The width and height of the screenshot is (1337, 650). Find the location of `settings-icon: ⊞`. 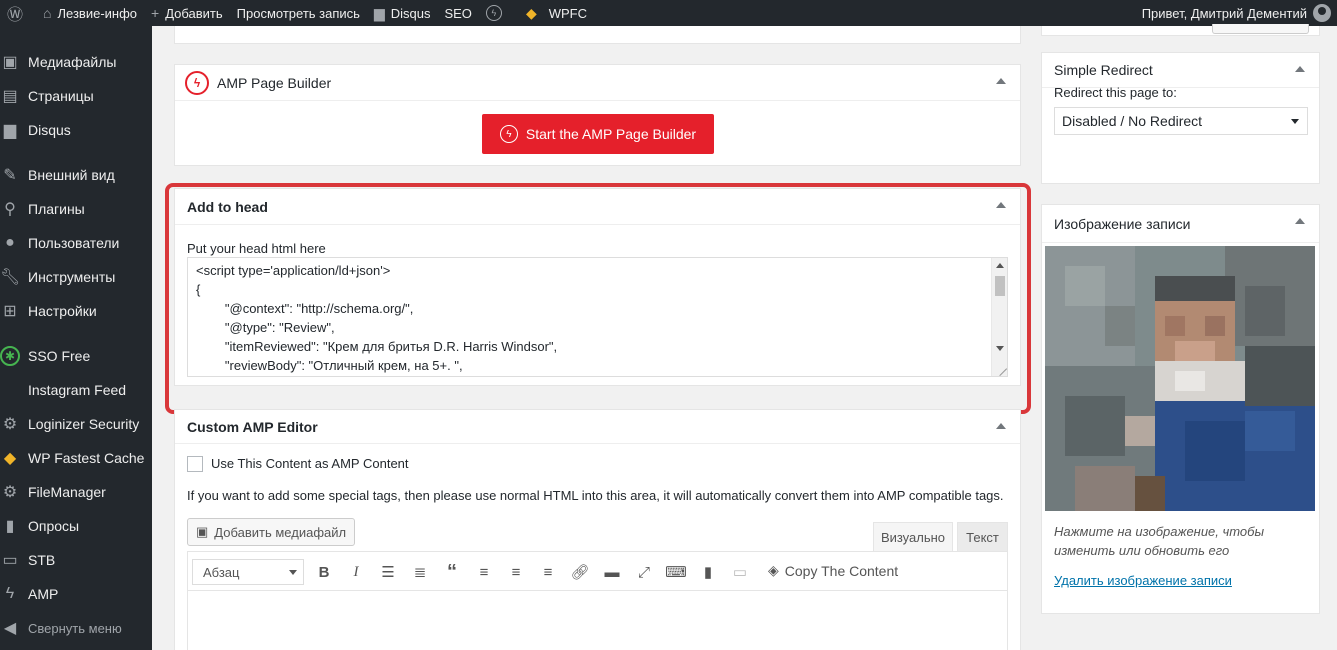

settings-icon: ⊞ is located at coordinates (10, 311).